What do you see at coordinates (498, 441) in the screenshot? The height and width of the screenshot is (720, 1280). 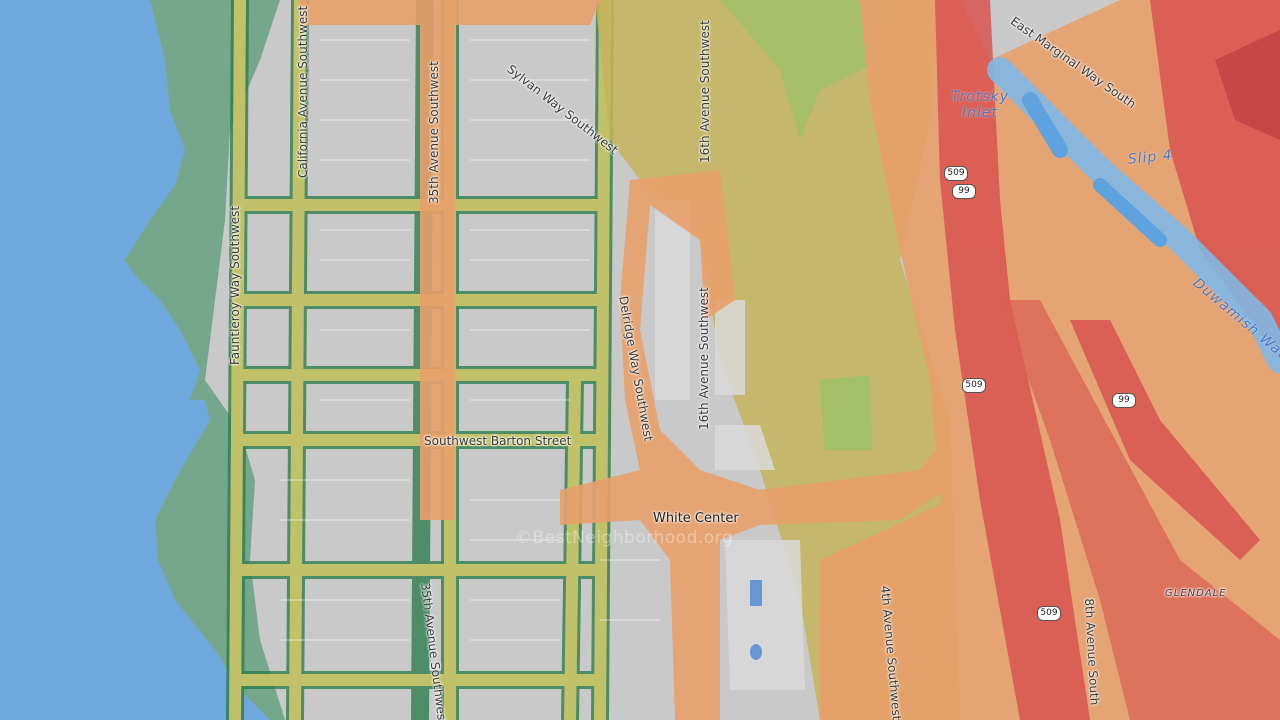 I see `label-barton-street: Southwest Barton Street` at bounding box center [498, 441].